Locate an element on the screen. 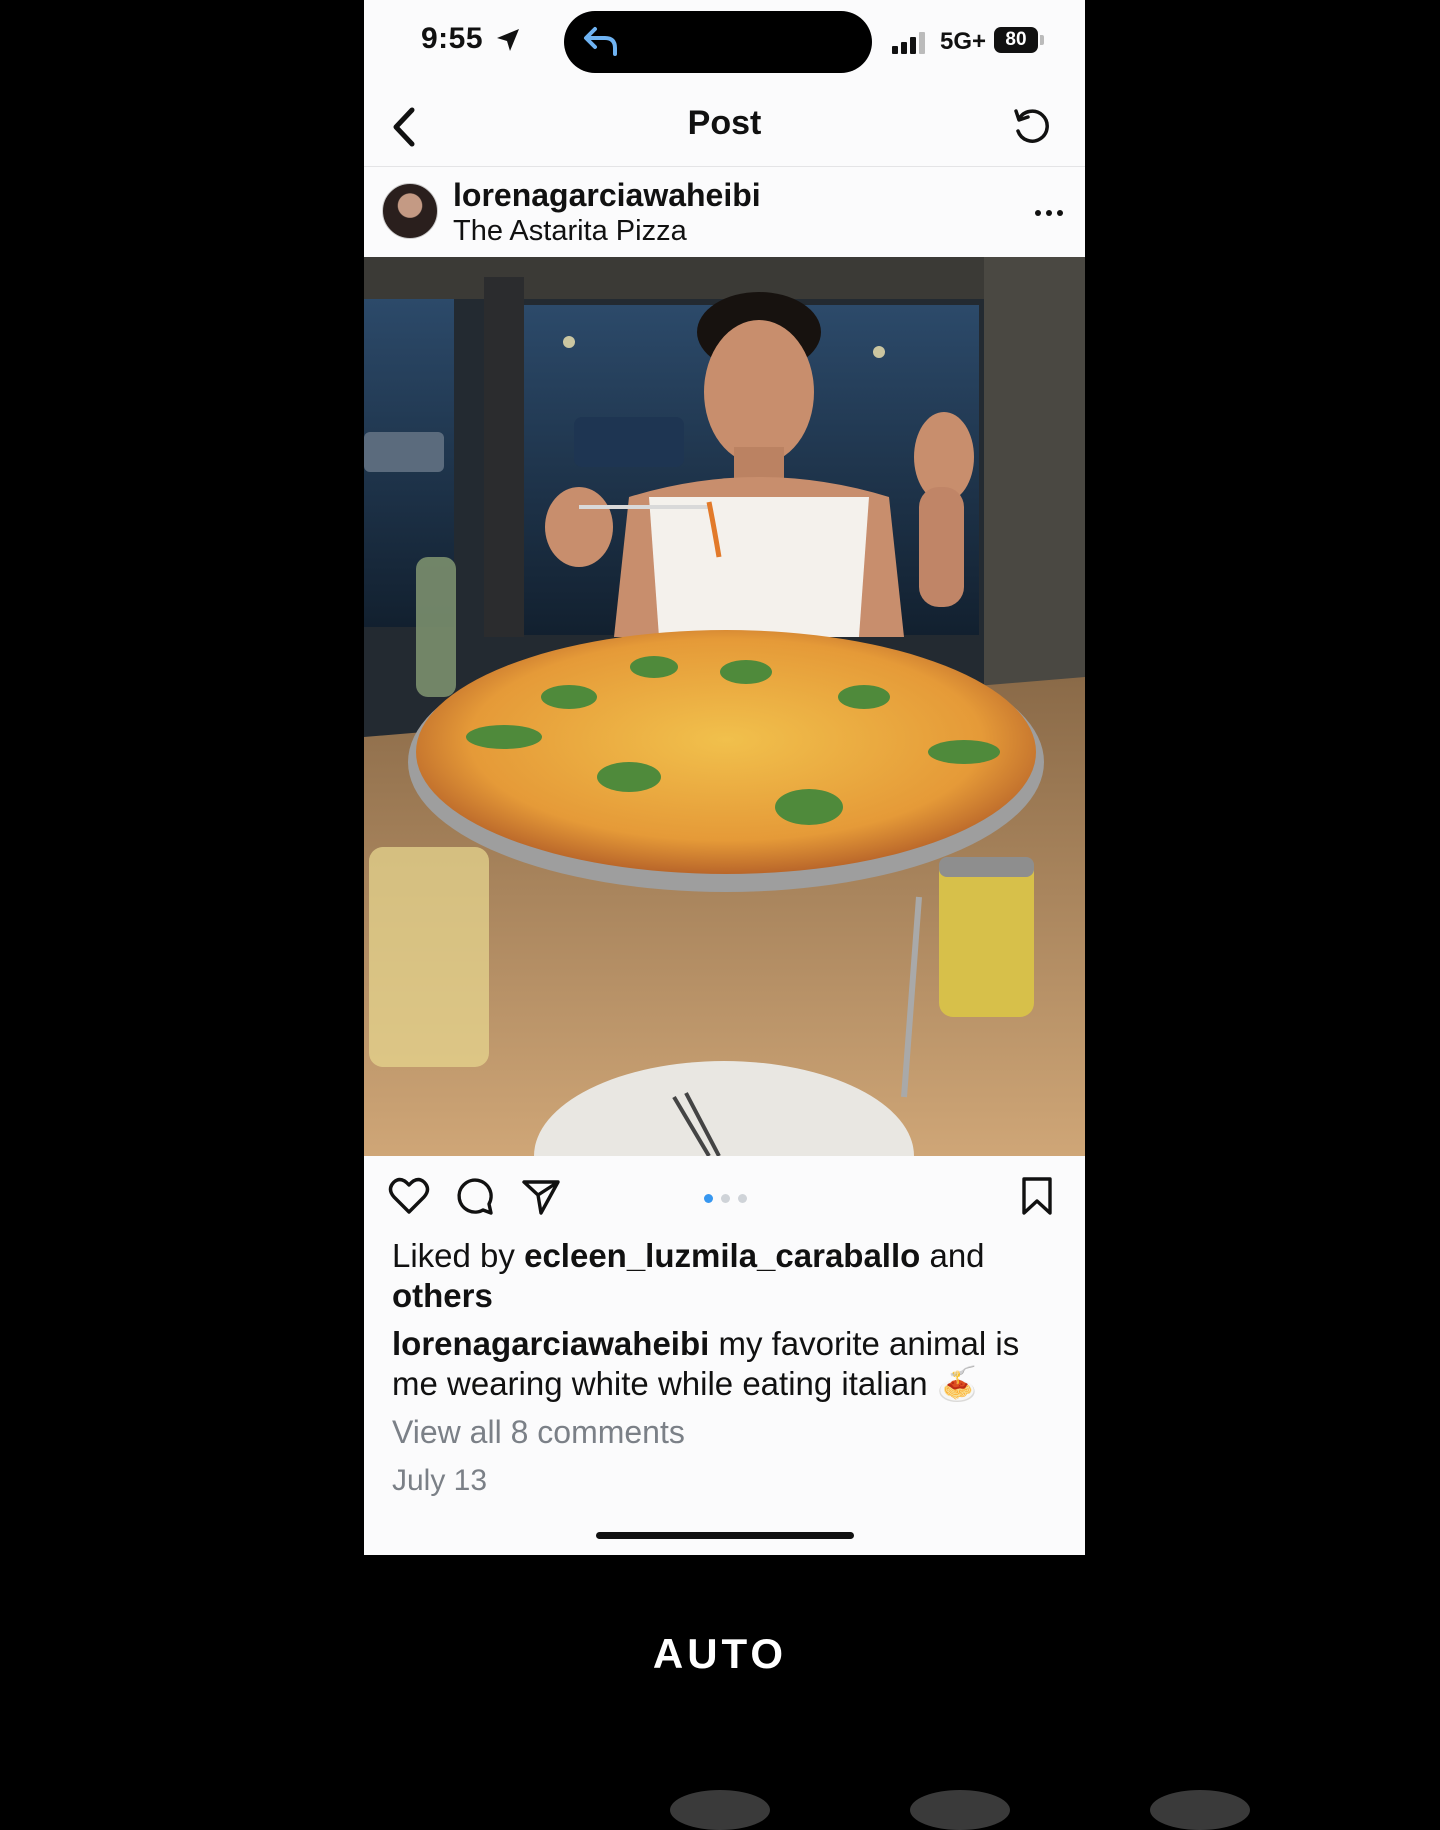 This screenshot has height=1830, width=1440. home-indicator is located at coordinates (725, 1535).